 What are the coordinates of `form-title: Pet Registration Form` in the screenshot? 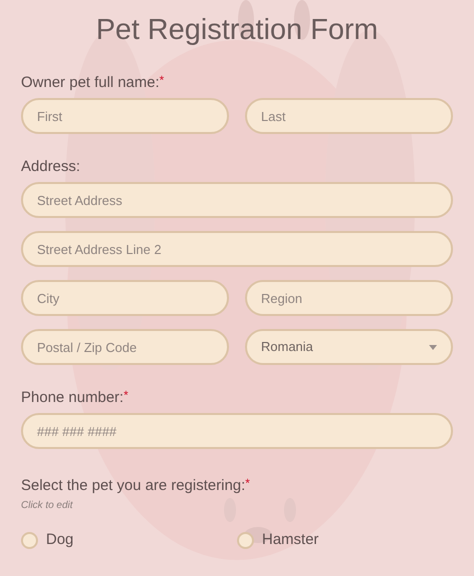 It's located at (237, 30).